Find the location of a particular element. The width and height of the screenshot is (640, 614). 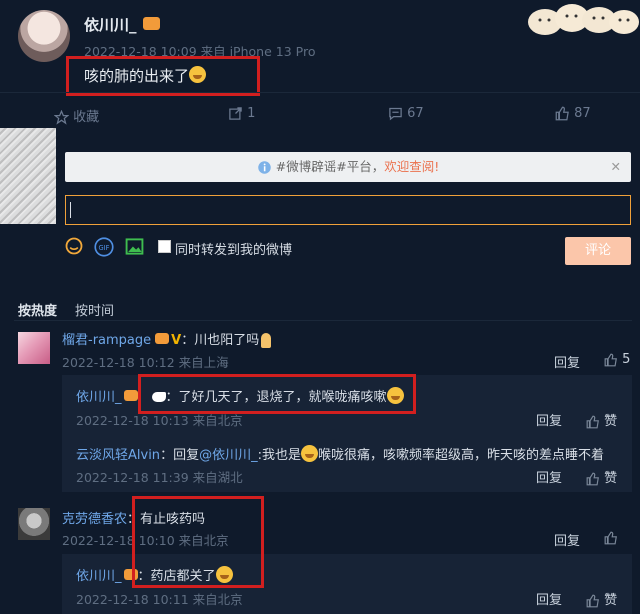

decorative-blobs-icon is located at coordinates (583, 19).